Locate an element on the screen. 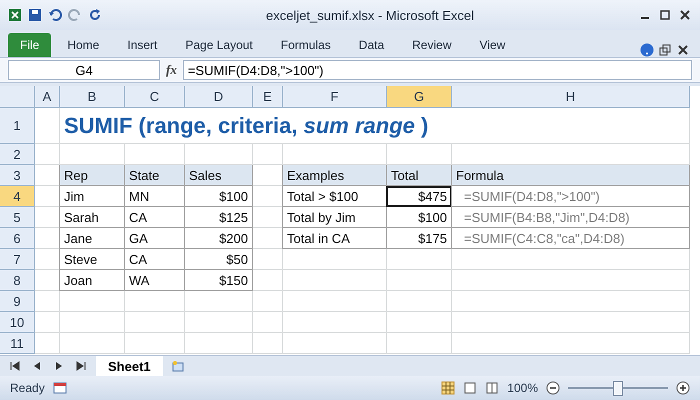 This screenshot has height=400, width=700. save-icon is located at coordinates (35, 15).